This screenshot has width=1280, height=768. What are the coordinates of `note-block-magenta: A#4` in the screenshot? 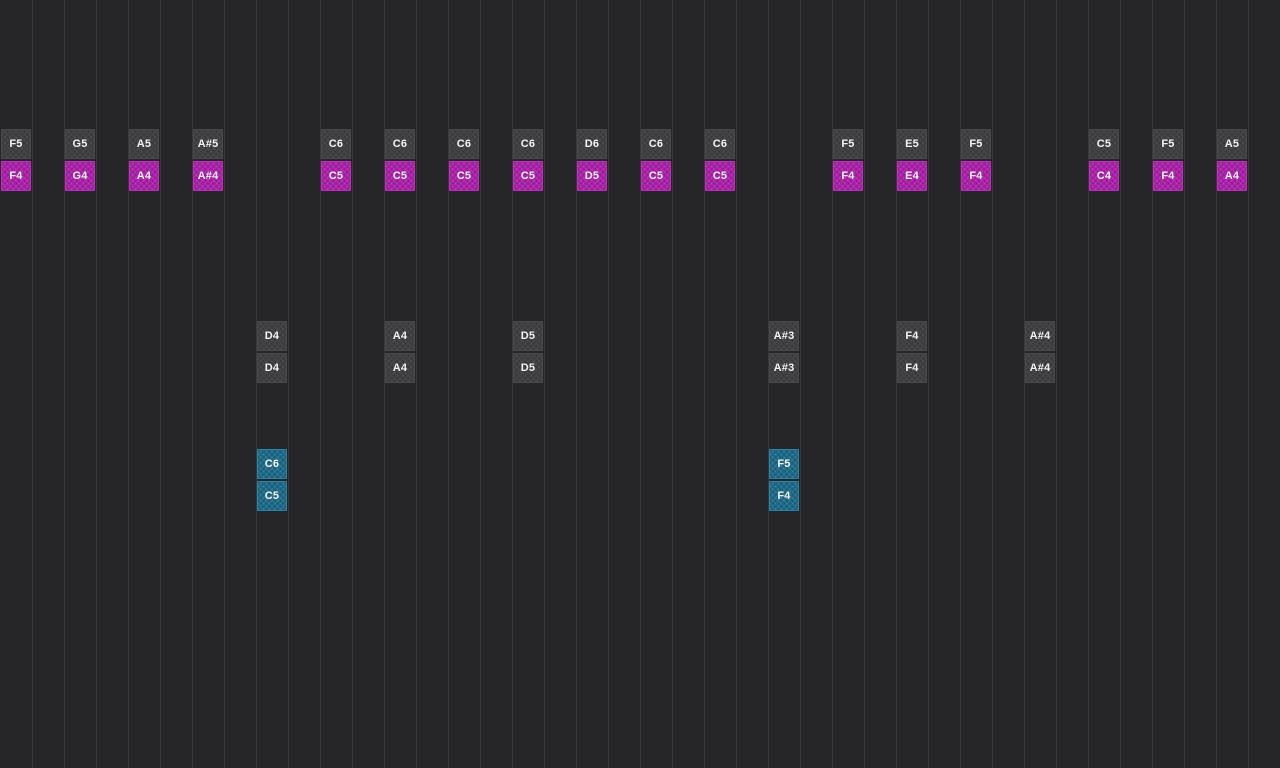 It's located at (208, 176).